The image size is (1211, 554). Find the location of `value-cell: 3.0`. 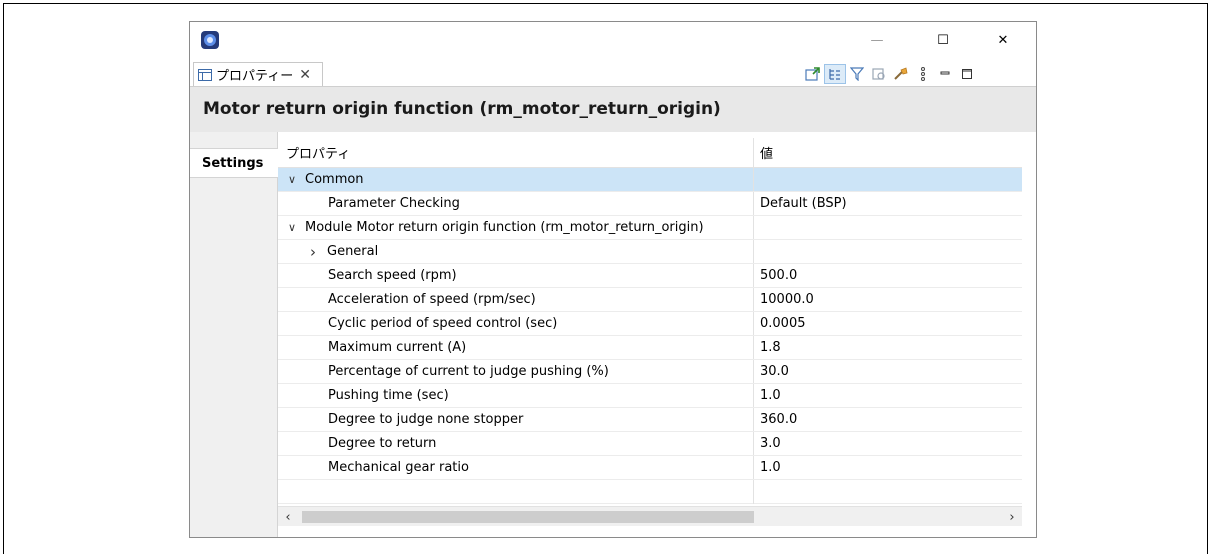

value-cell: 3.0 is located at coordinates (767, 443).